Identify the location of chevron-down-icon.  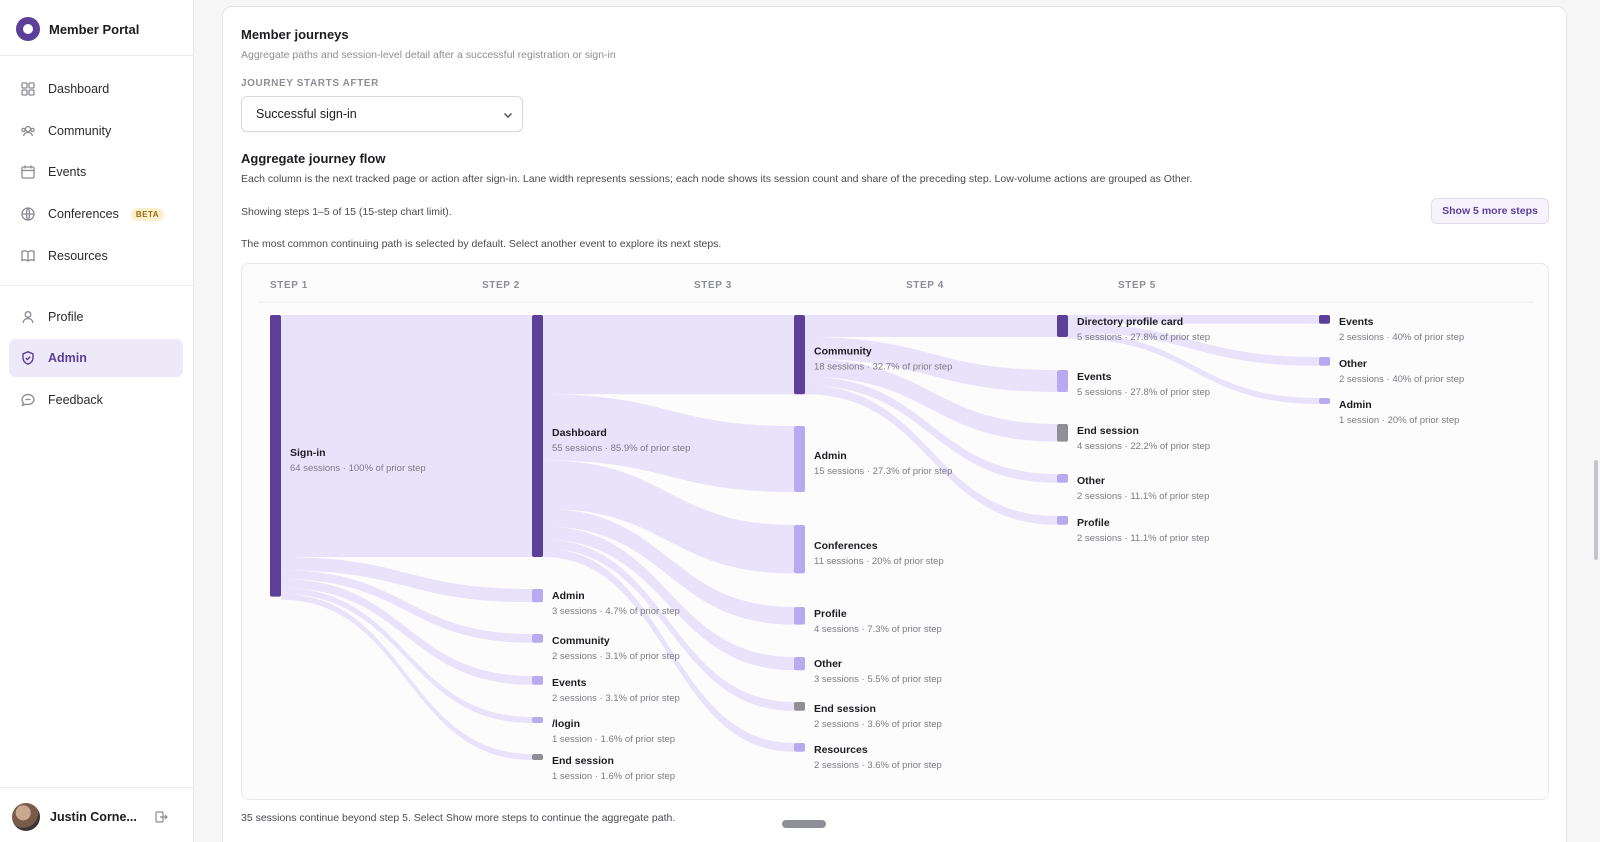
(508, 115).